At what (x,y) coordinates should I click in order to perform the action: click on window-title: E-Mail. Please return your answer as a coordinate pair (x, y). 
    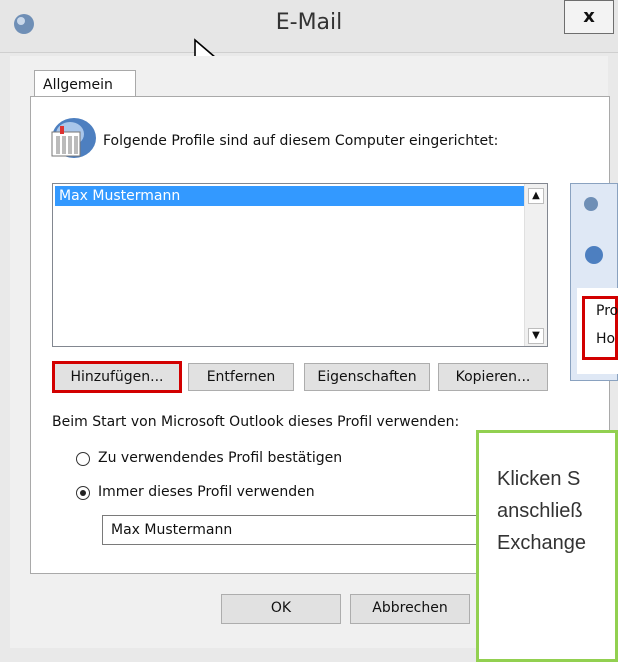
    Looking at the image, I should click on (309, 22).